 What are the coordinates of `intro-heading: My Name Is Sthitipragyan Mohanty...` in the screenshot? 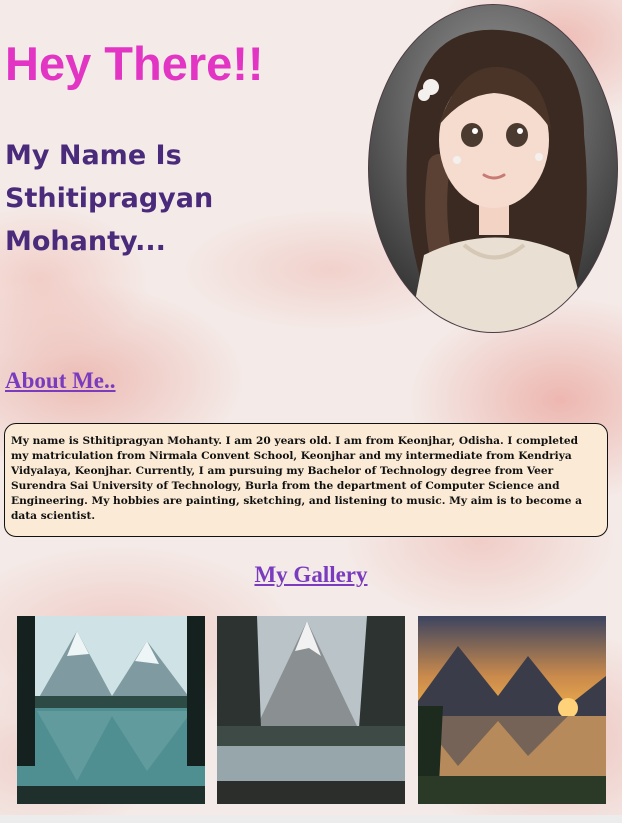 It's located at (109, 198).